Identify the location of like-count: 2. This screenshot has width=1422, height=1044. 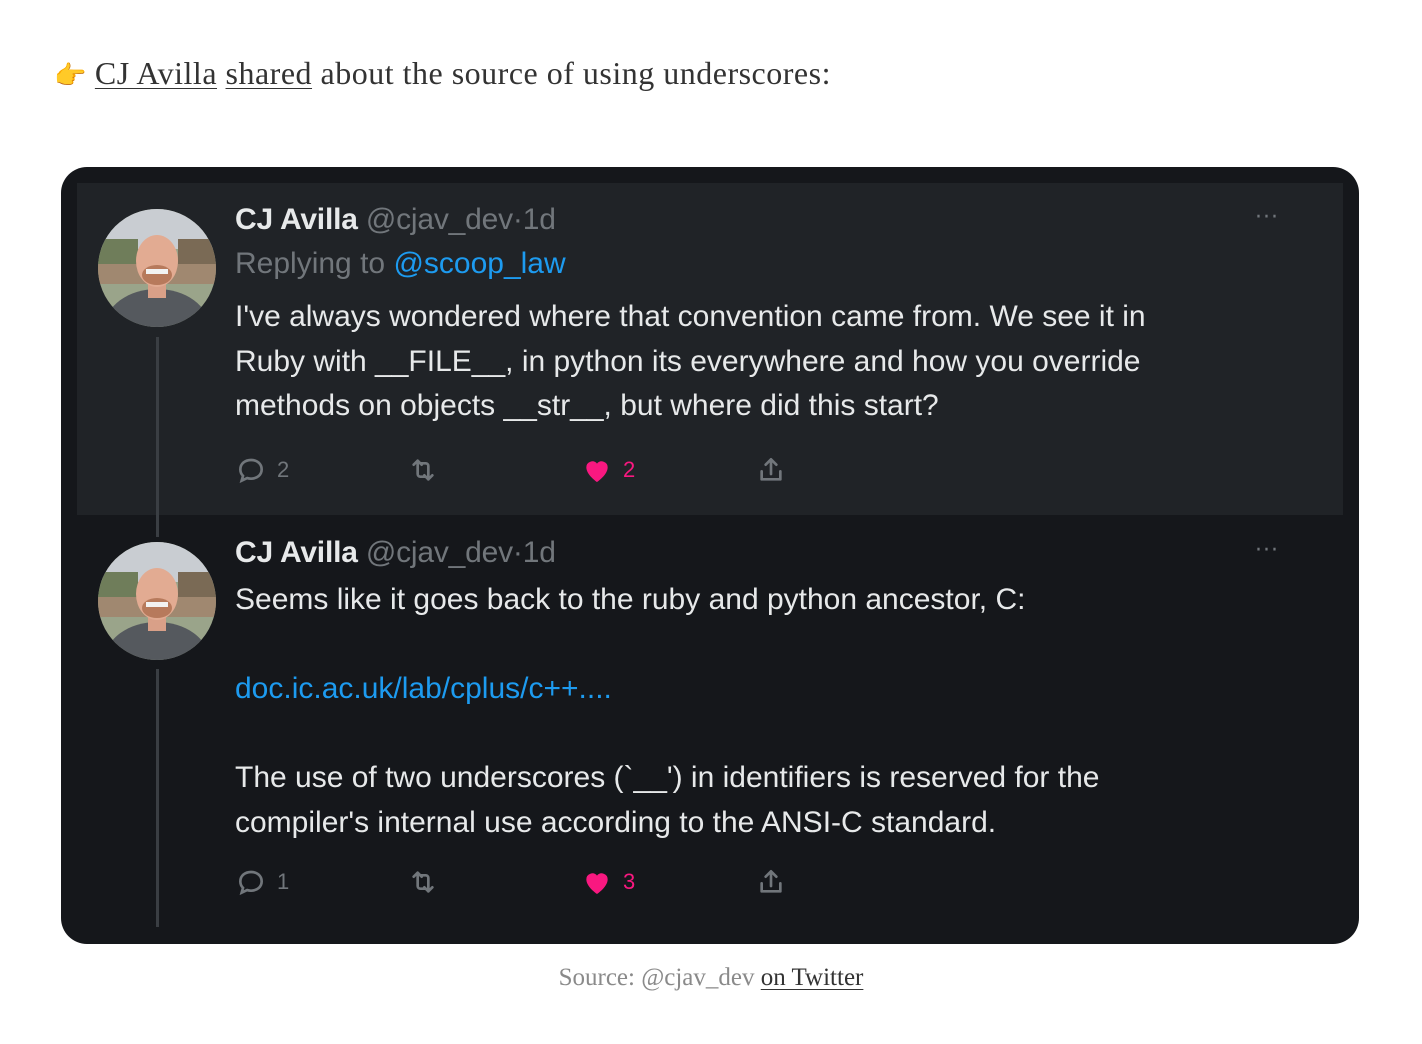
(629, 469).